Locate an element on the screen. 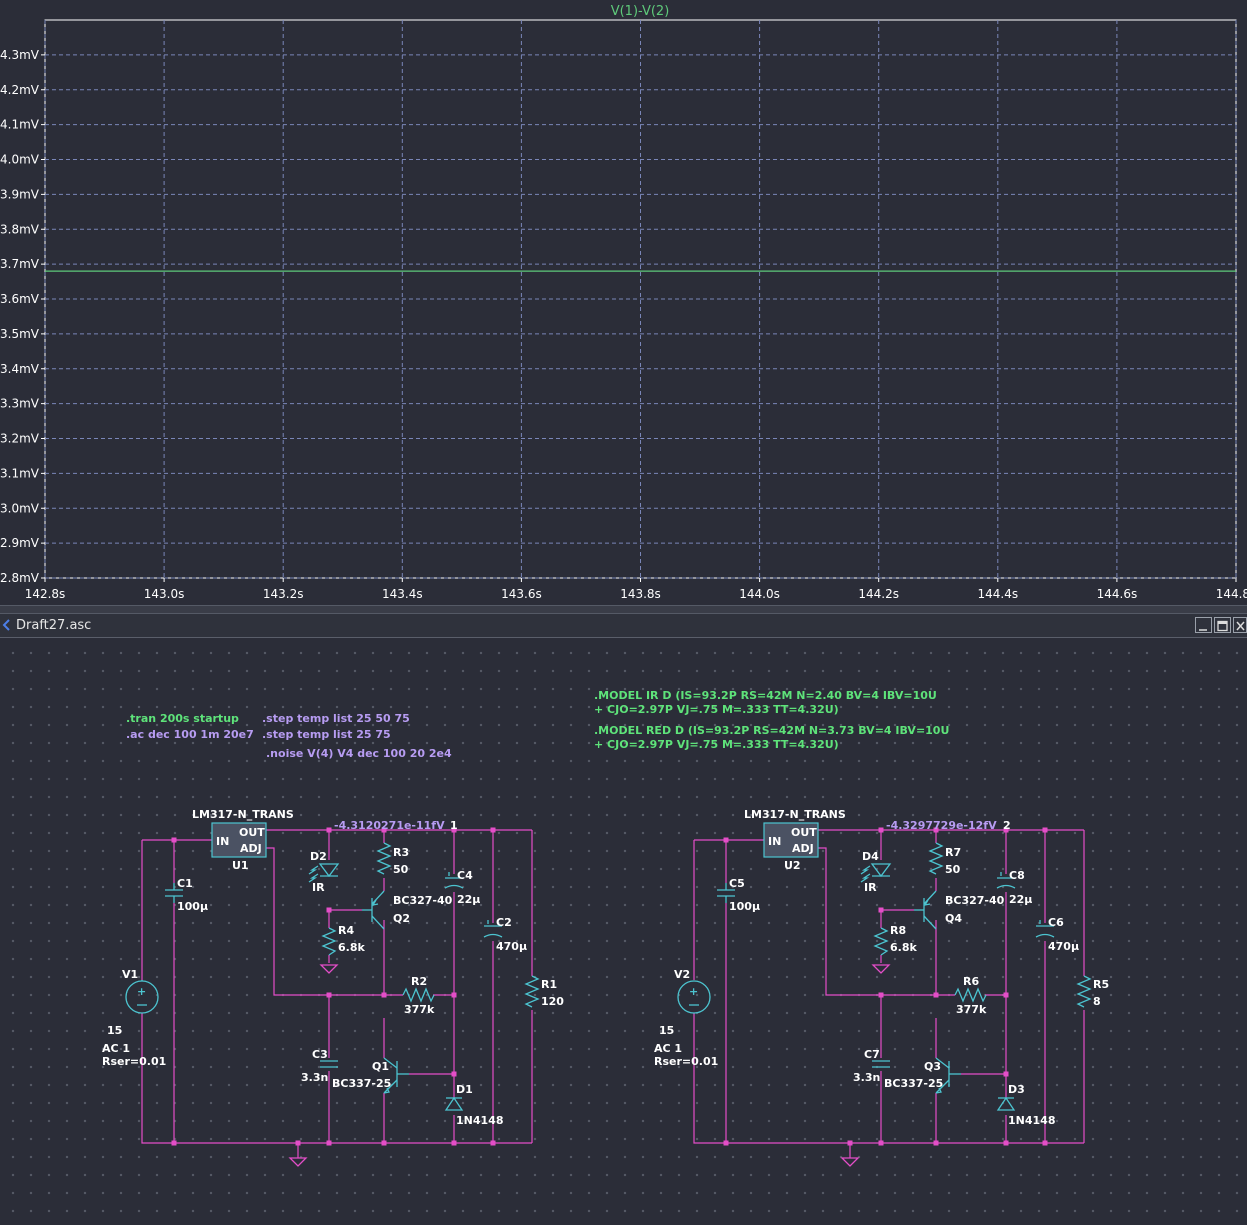  minimize-button is located at coordinates (1203, 625).